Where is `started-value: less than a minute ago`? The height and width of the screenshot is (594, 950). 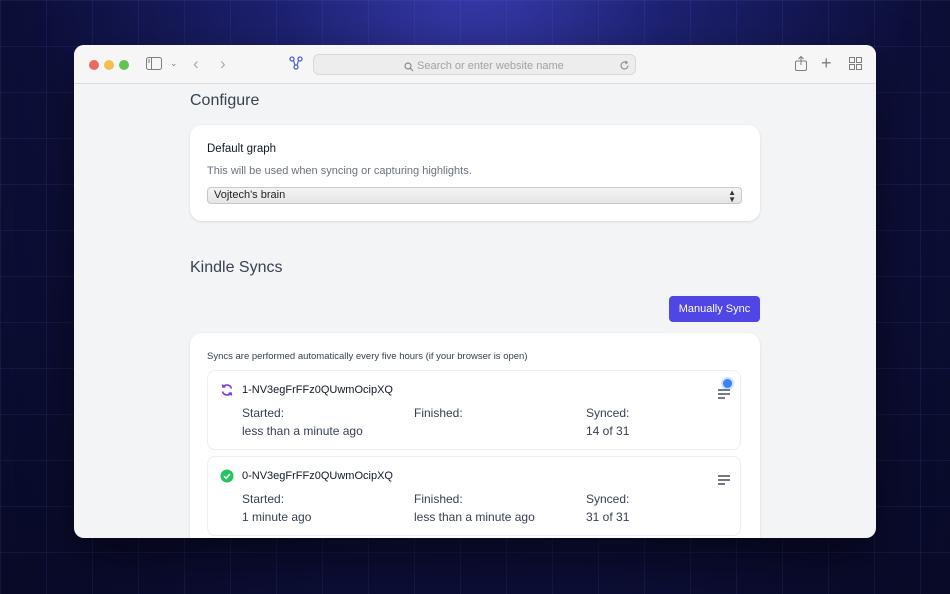 started-value: less than a minute ago is located at coordinates (302, 431).